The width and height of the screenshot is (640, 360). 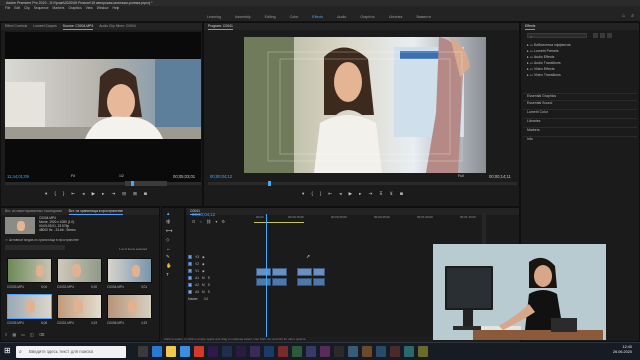 I want to click on source-timecode: 11;44;01;09, so click(x=18, y=176).